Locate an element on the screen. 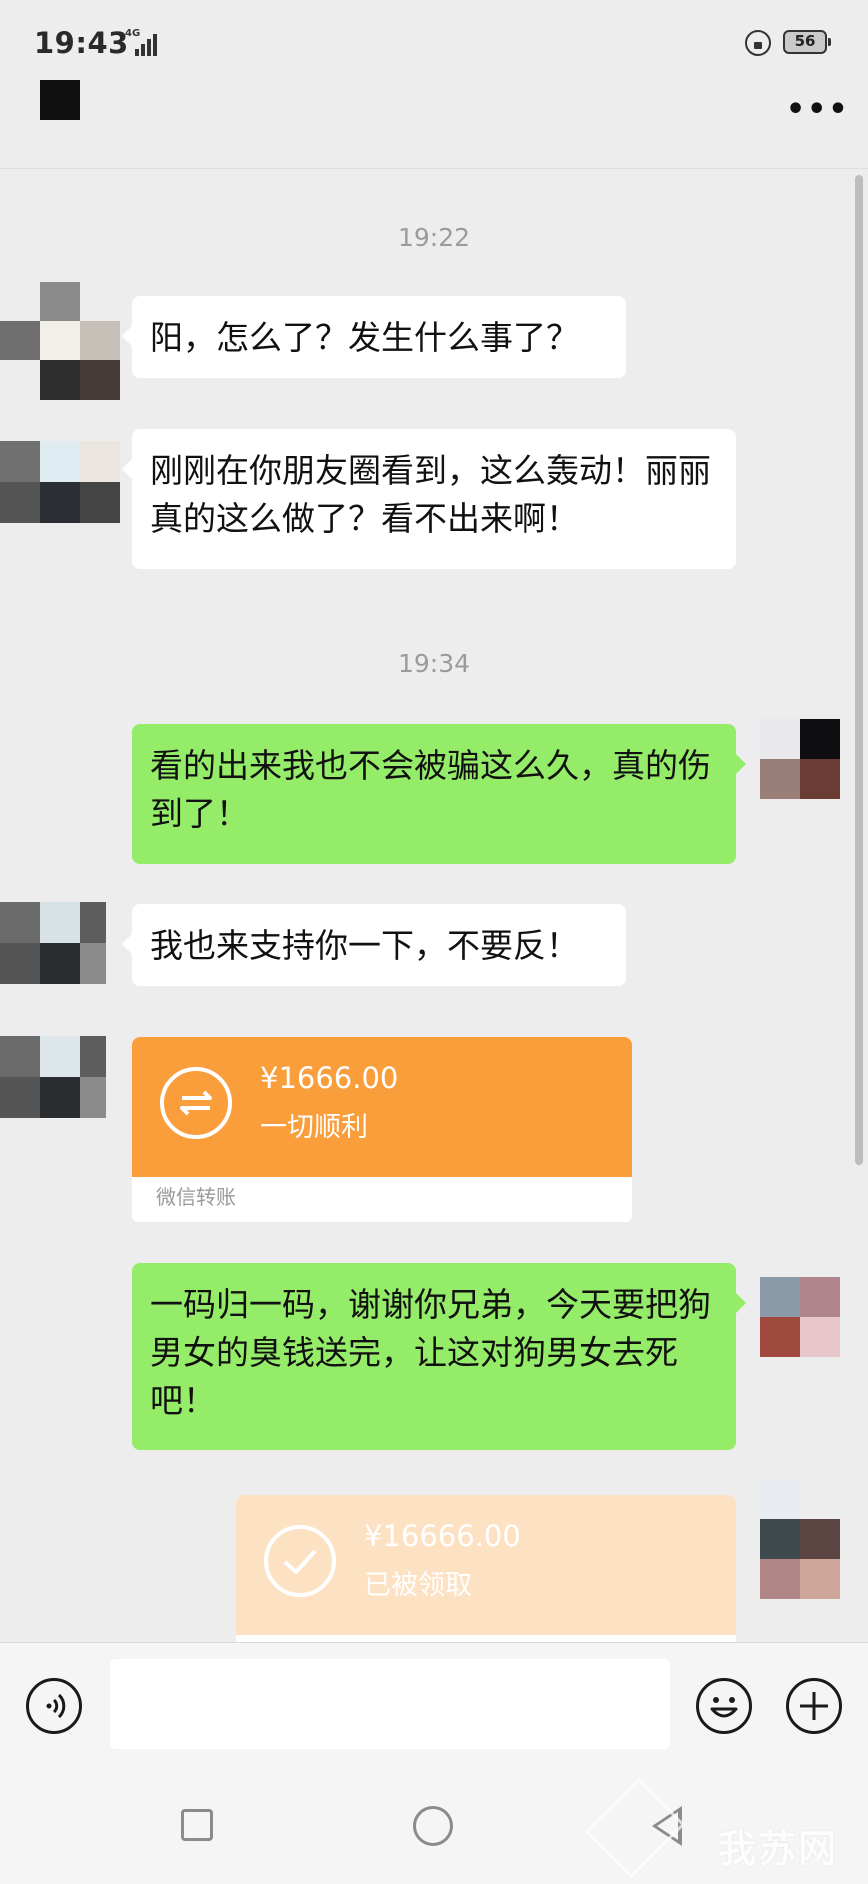  input-bar is located at coordinates (434, 1704).